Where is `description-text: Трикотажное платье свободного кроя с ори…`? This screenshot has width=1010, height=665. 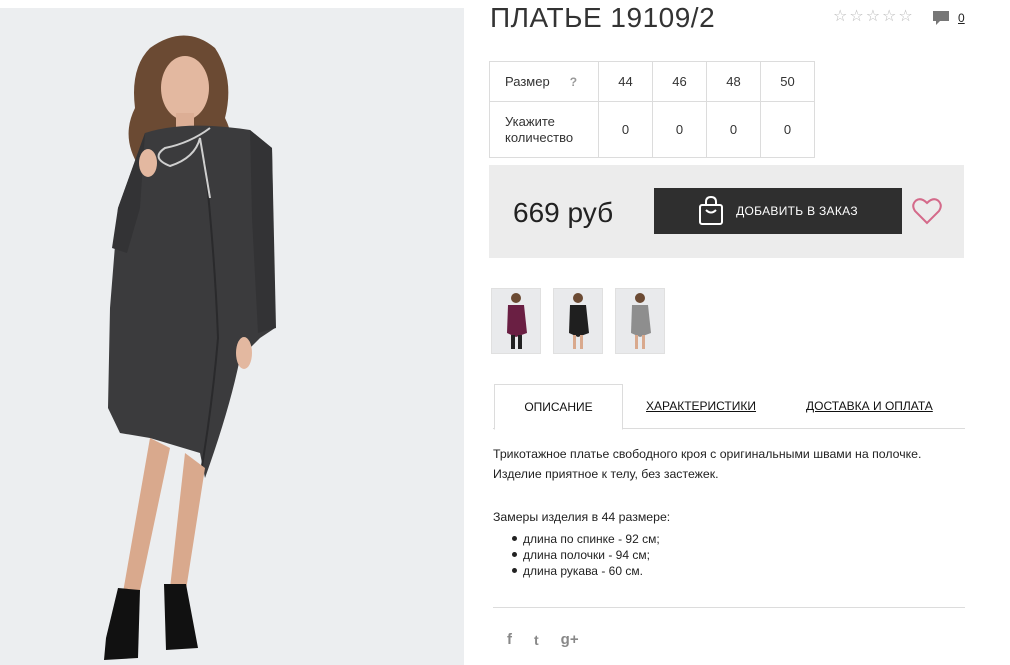 description-text: Трикотажное платье свободного кроя с ори… is located at coordinates (728, 464).